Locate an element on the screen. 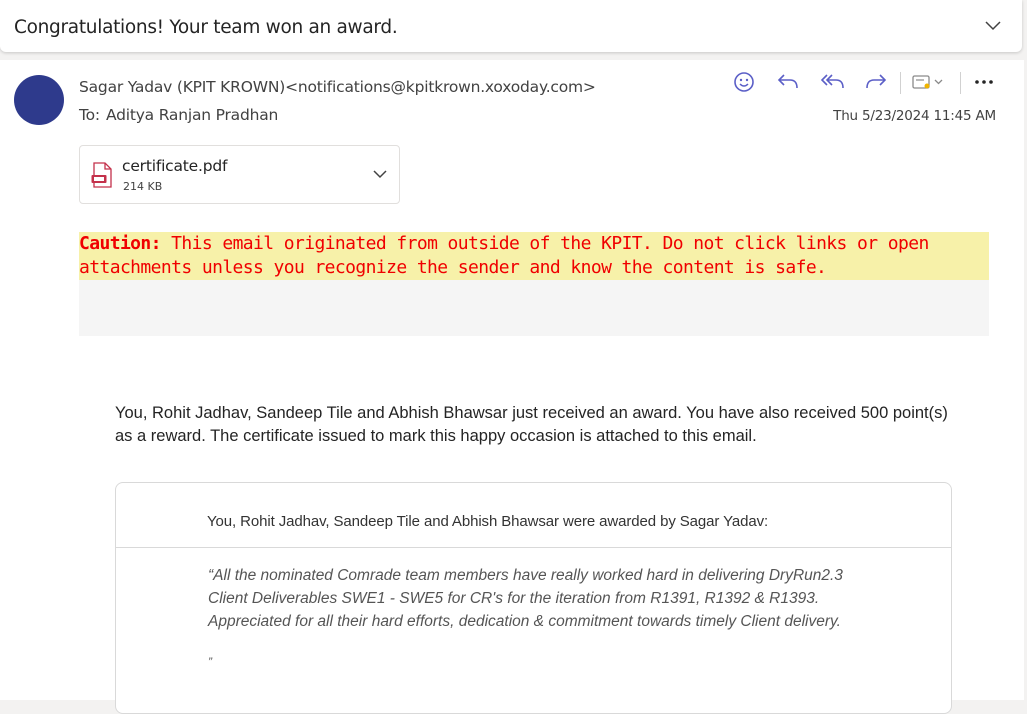  attachment-name: certificate.pdf is located at coordinates (175, 166).